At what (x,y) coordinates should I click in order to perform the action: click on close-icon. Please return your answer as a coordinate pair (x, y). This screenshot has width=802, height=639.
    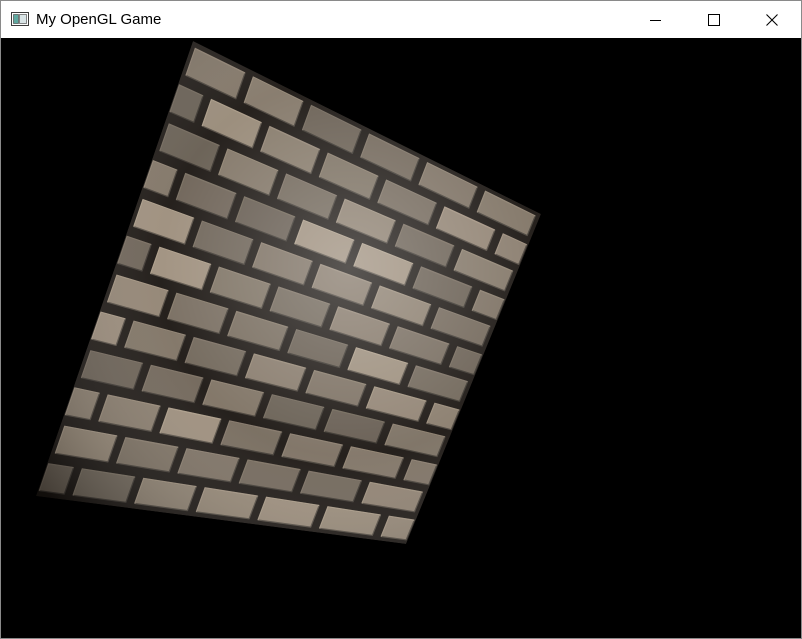
    Looking at the image, I should click on (772, 19).